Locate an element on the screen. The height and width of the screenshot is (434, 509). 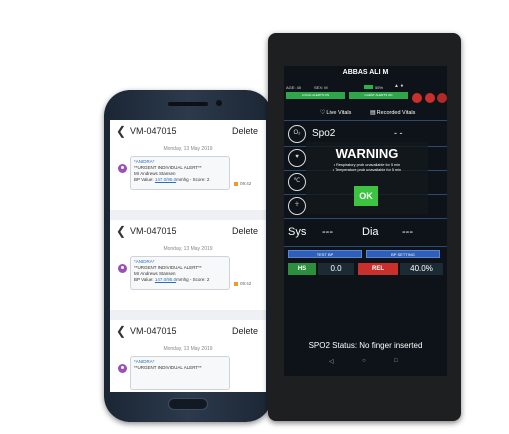
battery-icon is located at coordinates (368, 87).